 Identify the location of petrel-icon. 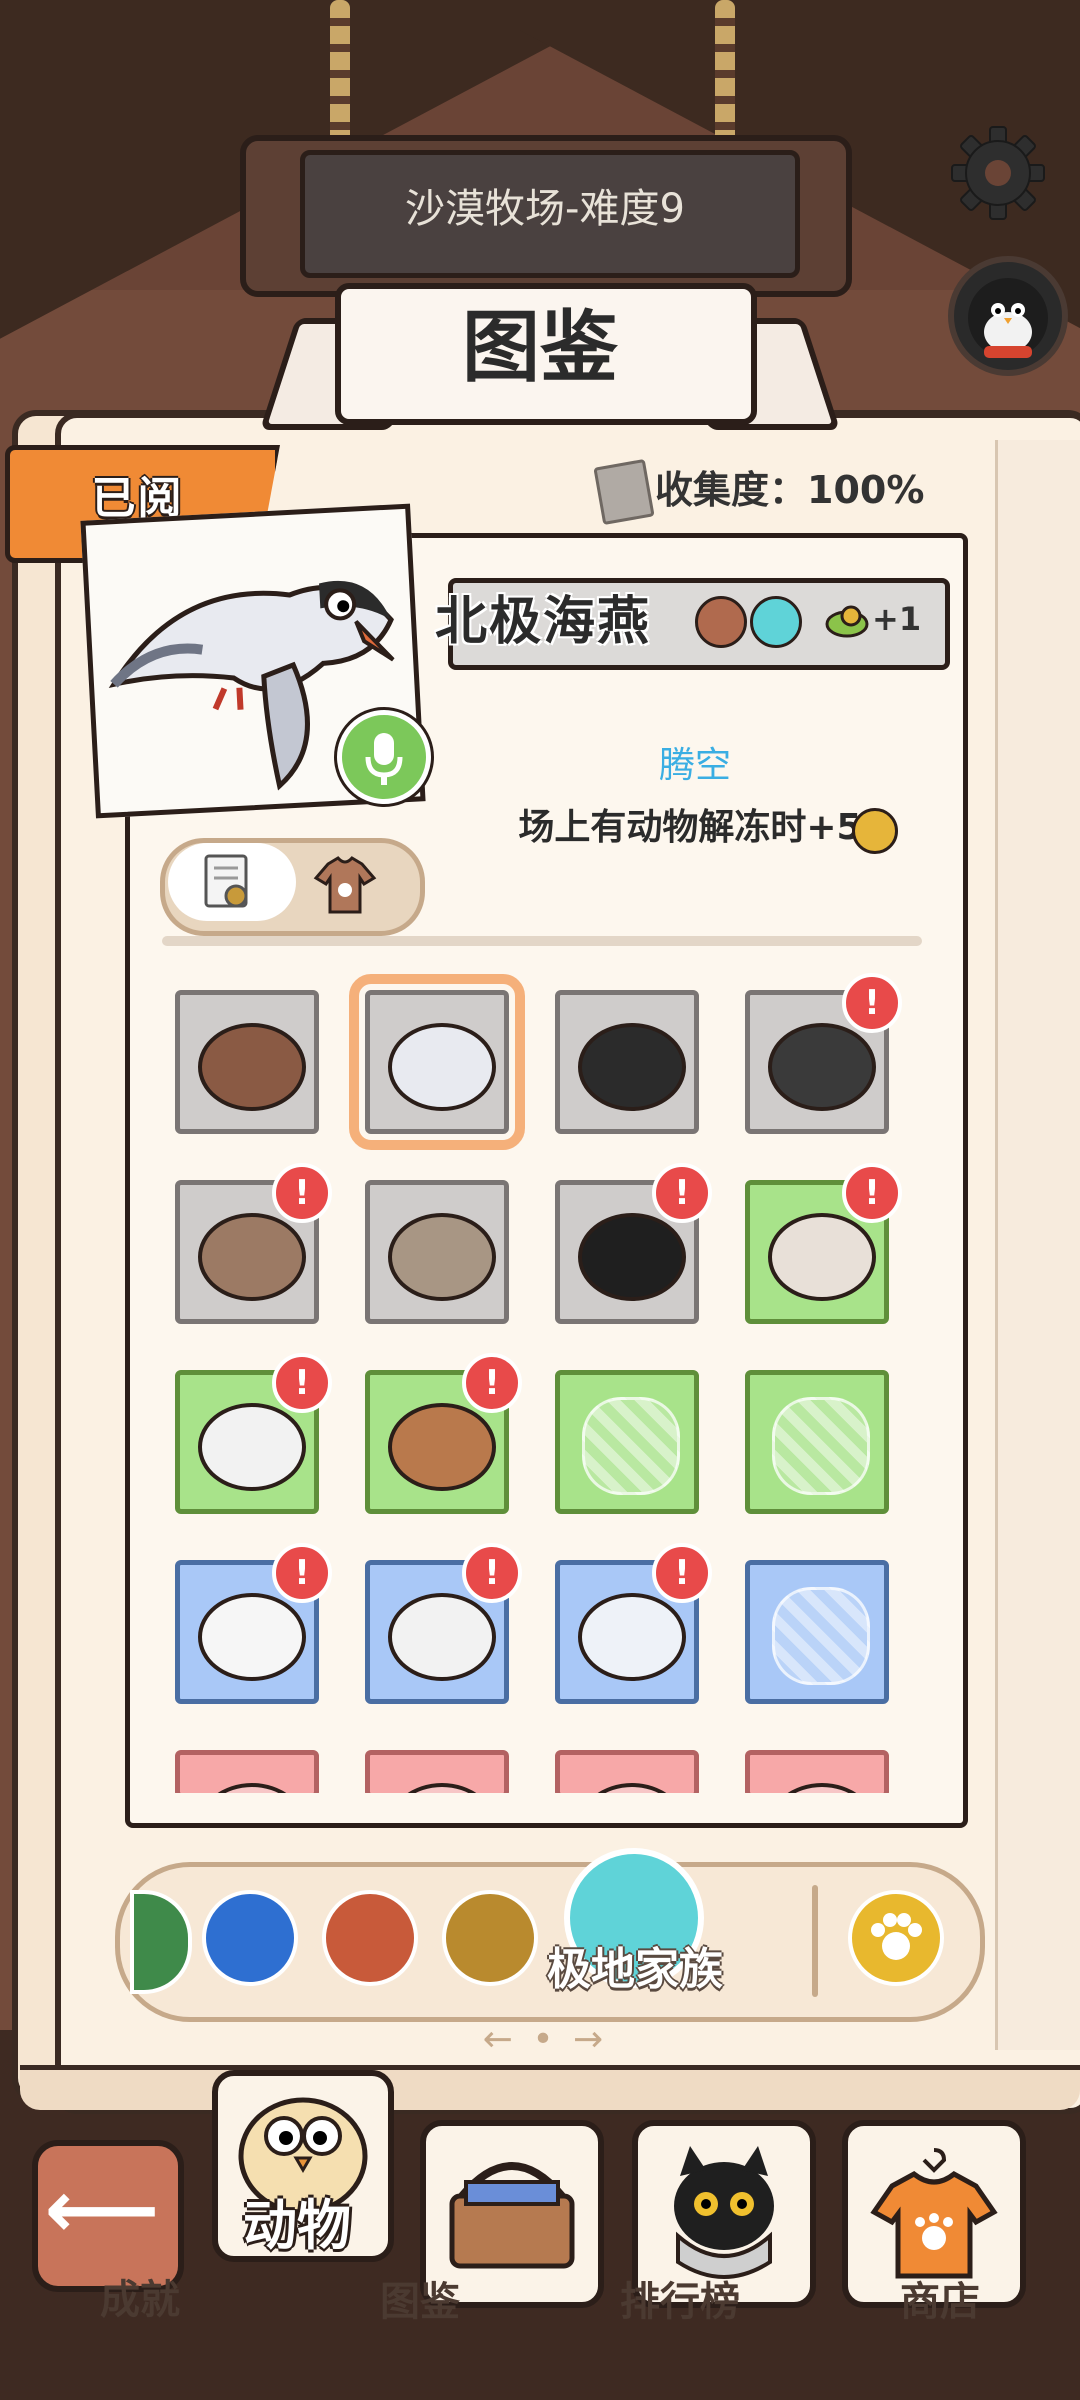
(442, 1067).